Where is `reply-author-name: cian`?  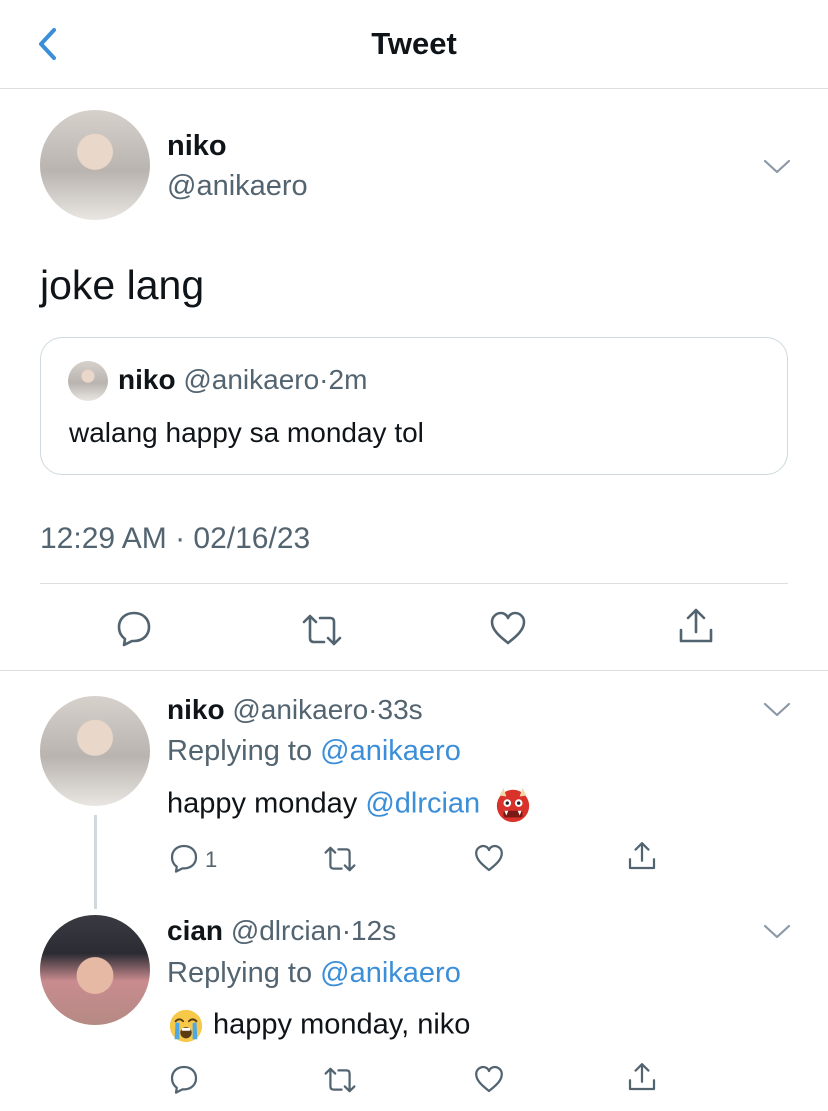
reply-author-name: cian is located at coordinates (195, 930).